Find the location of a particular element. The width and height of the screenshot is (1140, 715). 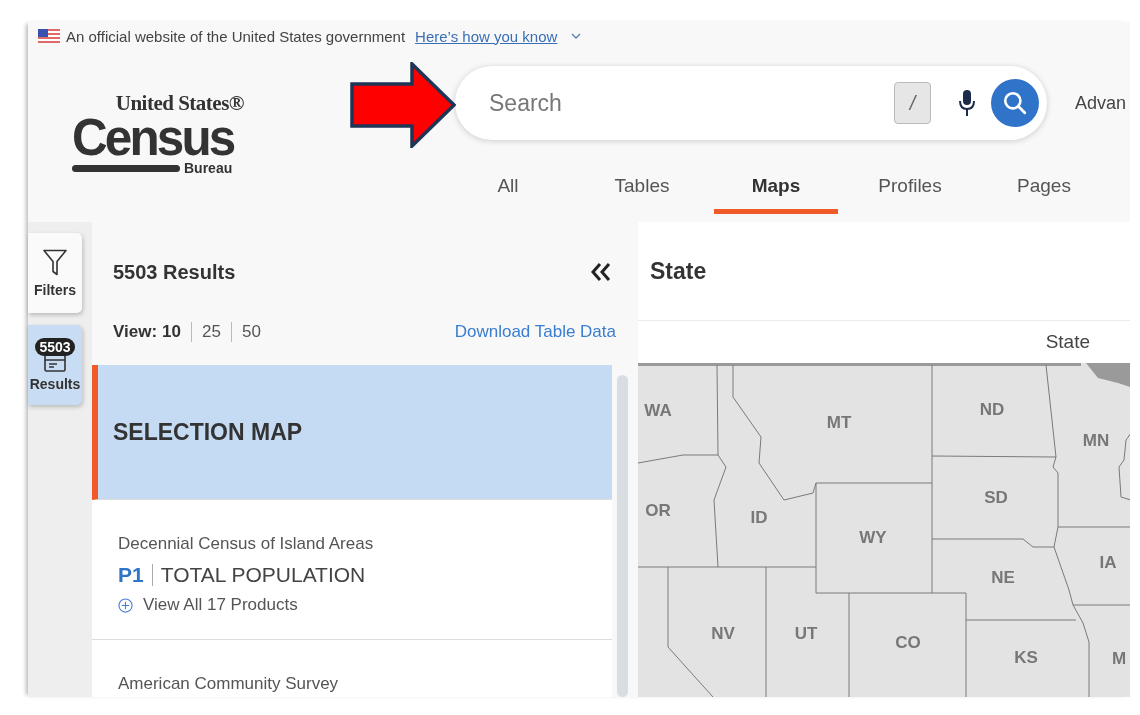

state-label: CO is located at coordinates (908, 642).